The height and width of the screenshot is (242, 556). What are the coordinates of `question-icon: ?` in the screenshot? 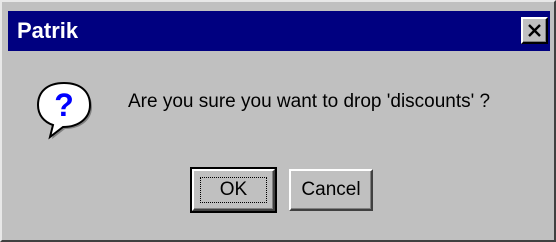 It's located at (64, 110).